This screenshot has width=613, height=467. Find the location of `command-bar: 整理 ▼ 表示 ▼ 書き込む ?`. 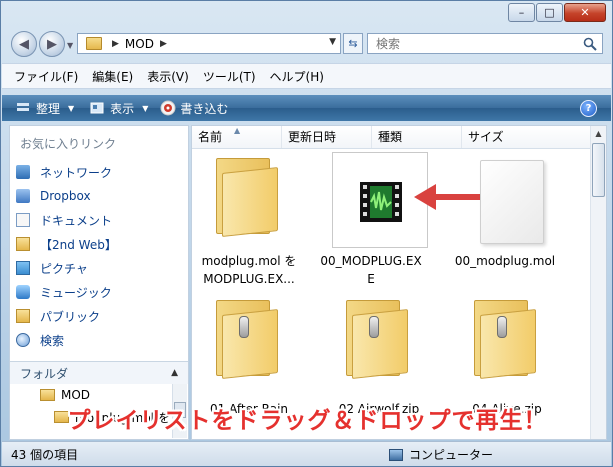

command-bar: 整理 ▼ 表示 ▼ 書き込む ? is located at coordinates (306, 108).